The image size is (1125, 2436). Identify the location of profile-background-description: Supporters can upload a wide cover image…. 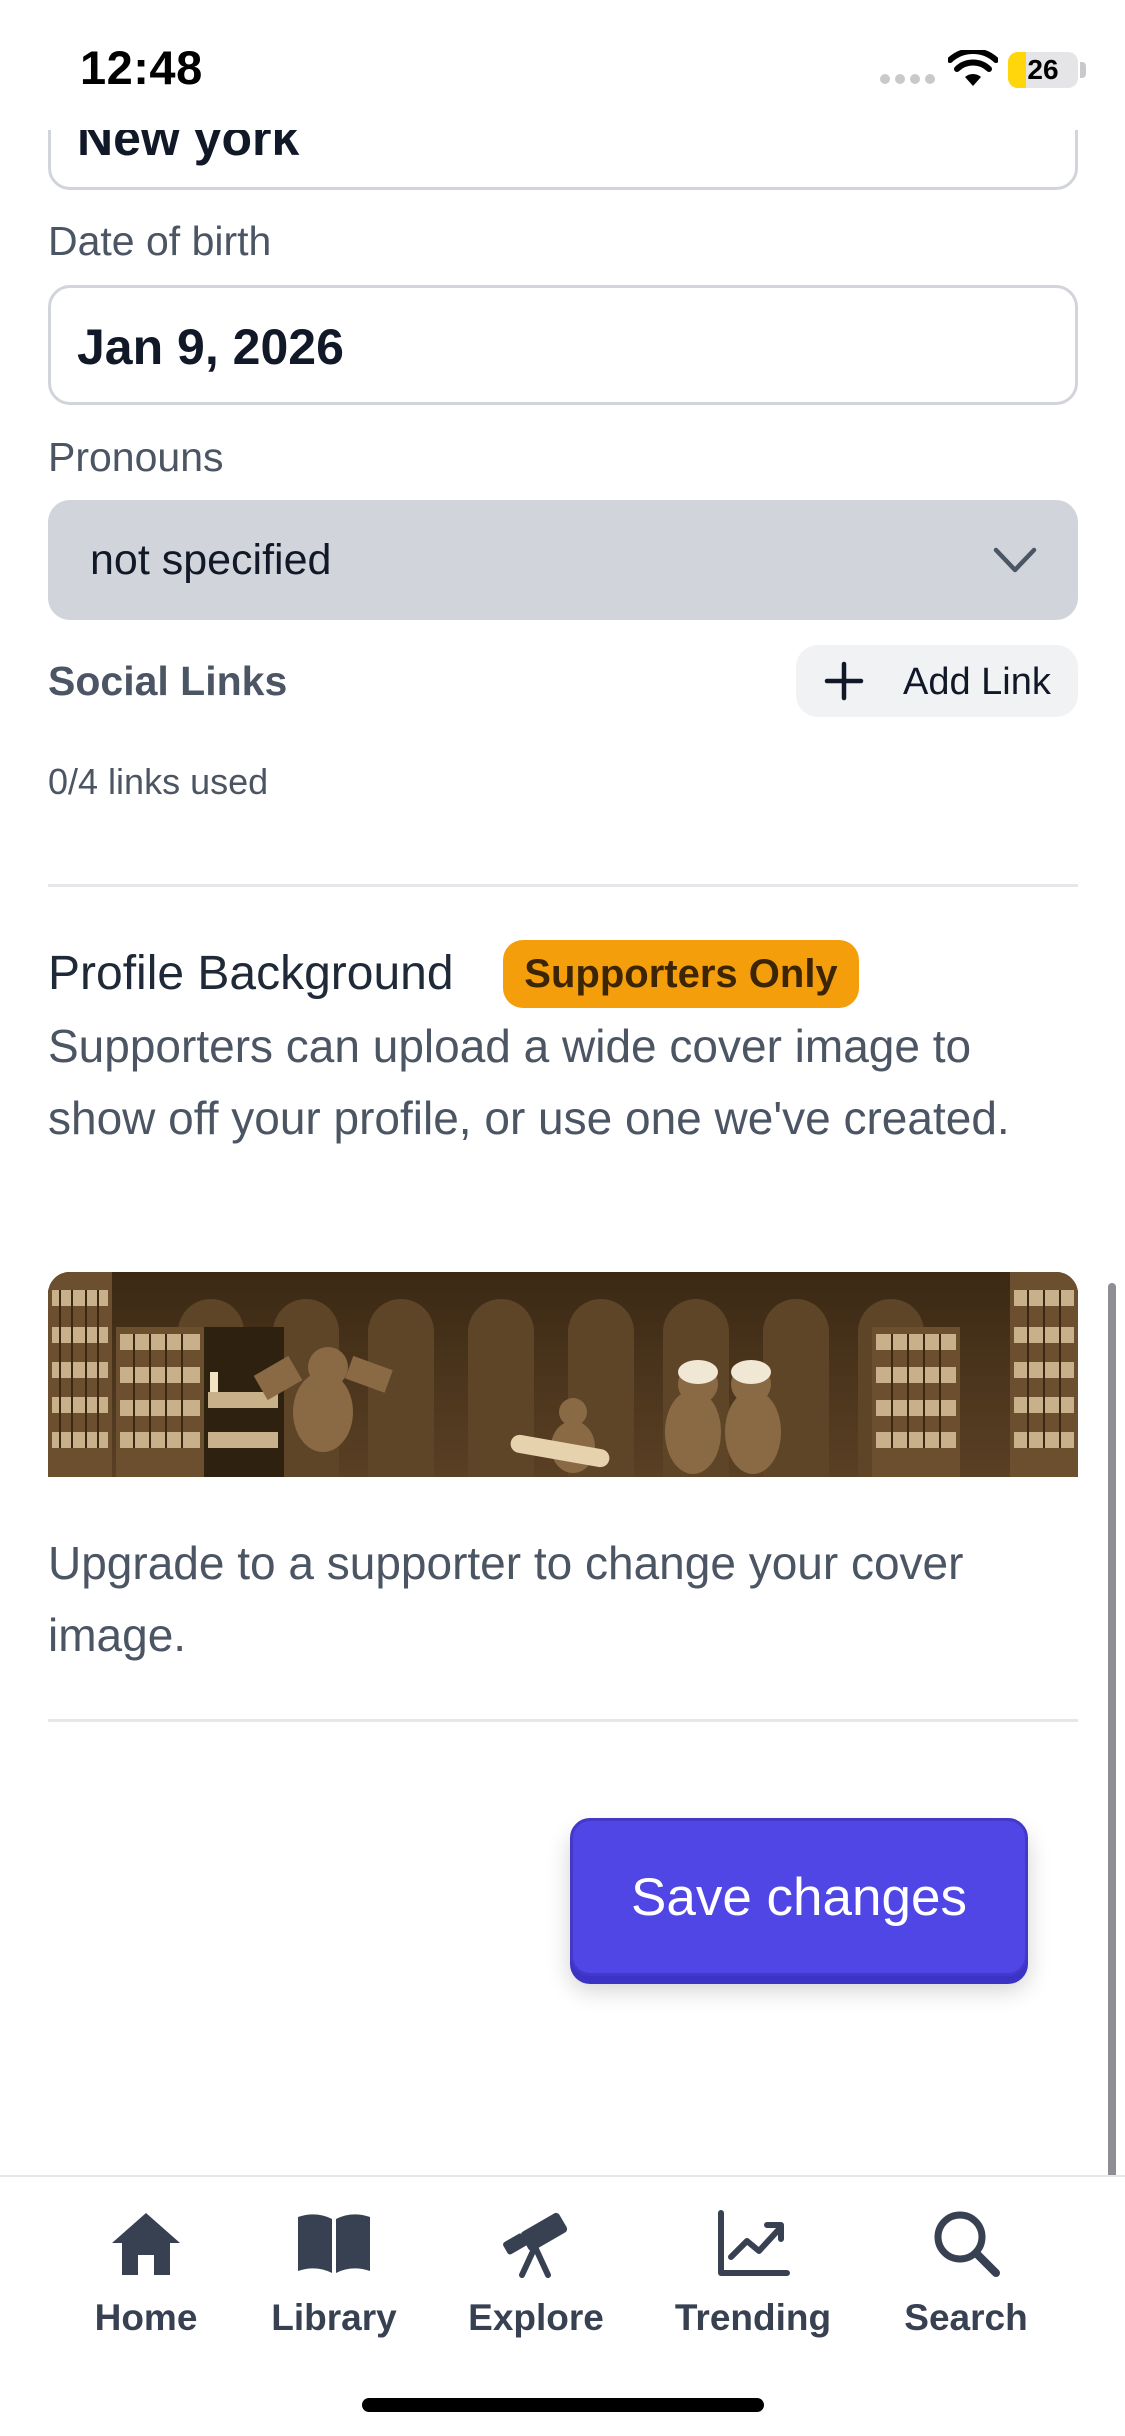
(529, 1082).